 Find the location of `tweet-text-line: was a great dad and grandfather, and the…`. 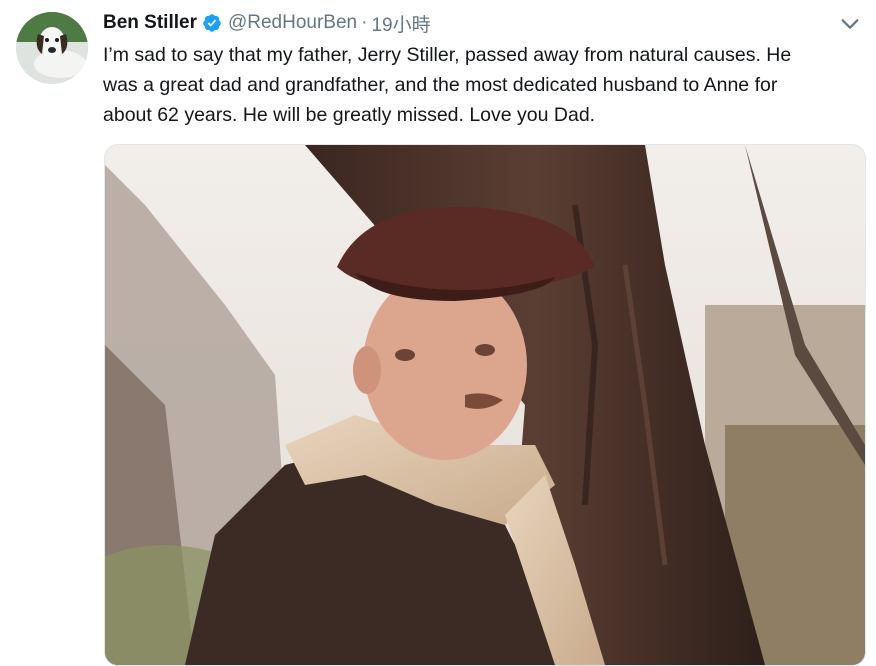

tweet-text-line: was a great dad and grandfather, and the… is located at coordinates (440, 85).